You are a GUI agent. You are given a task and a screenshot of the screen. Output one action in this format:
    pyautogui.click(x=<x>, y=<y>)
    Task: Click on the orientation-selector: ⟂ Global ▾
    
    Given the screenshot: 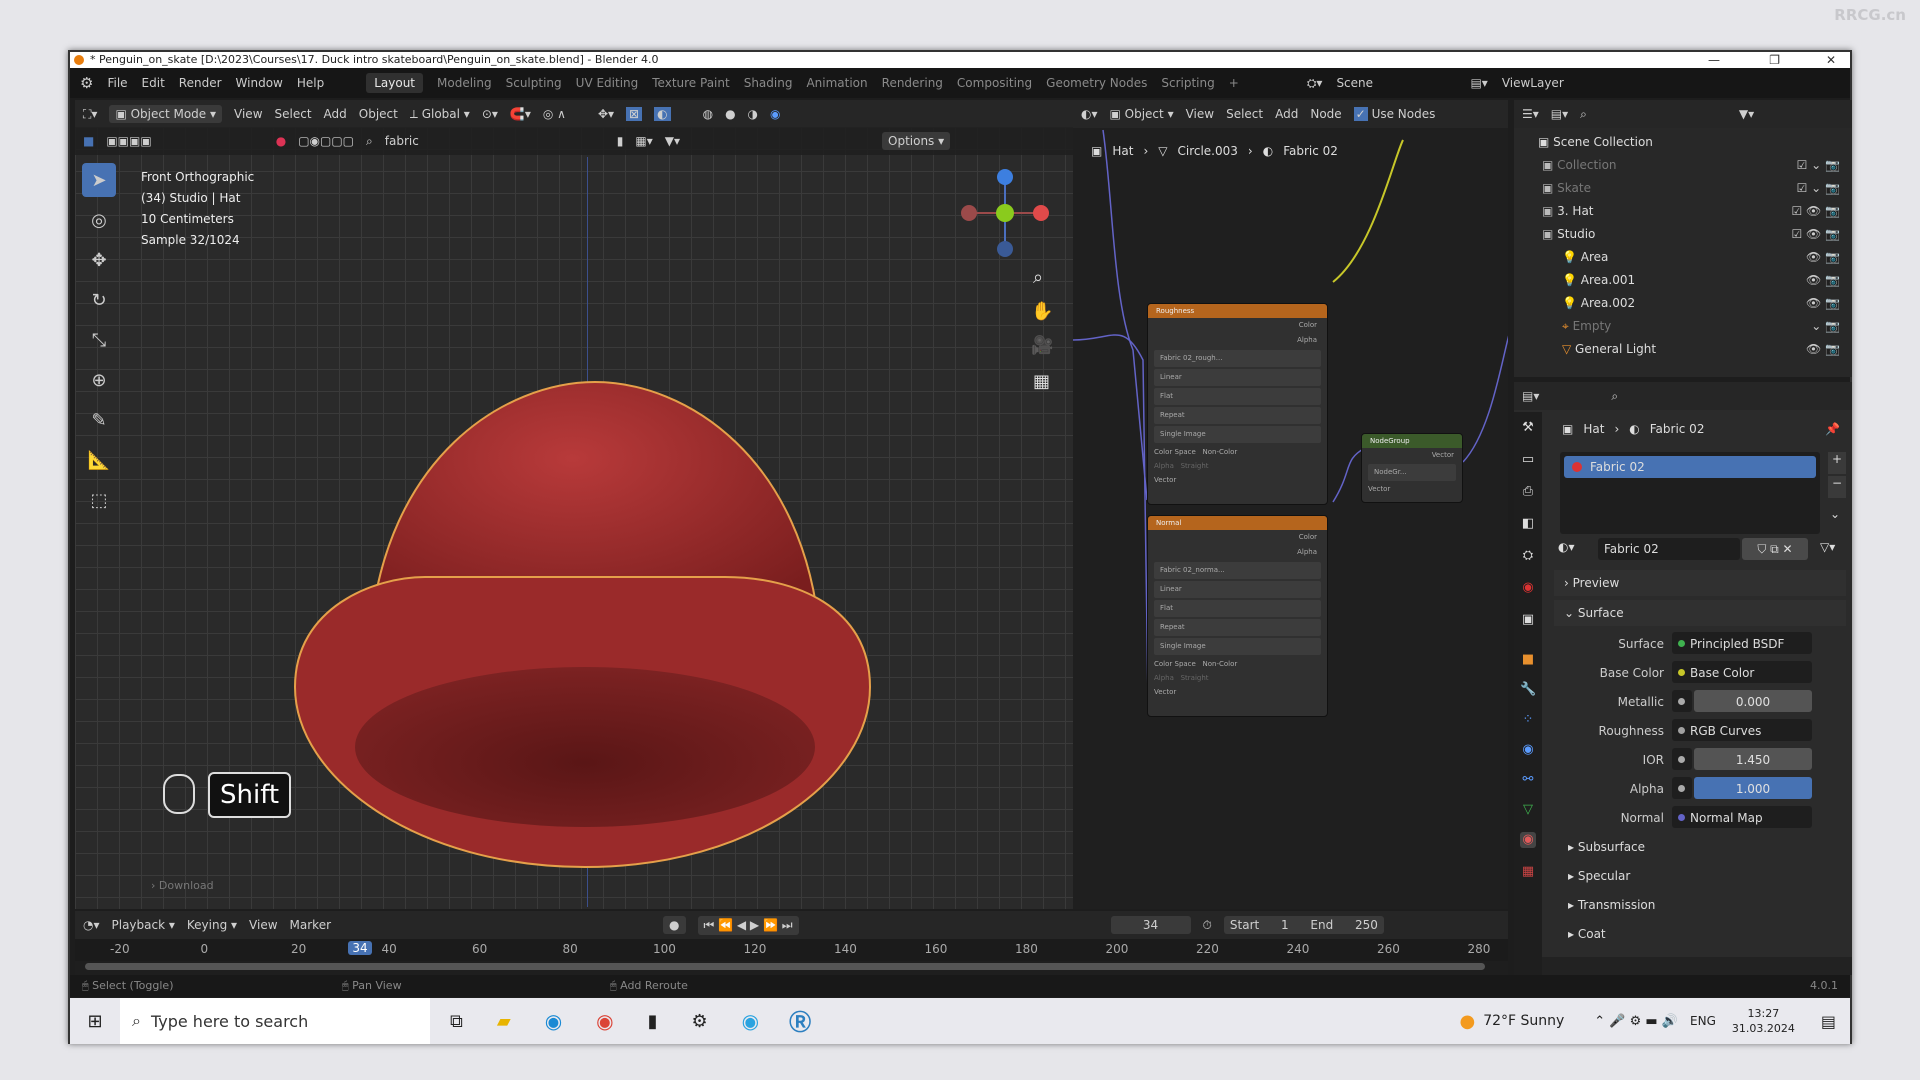 What is the action you would take?
    pyautogui.click(x=440, y=114)
    